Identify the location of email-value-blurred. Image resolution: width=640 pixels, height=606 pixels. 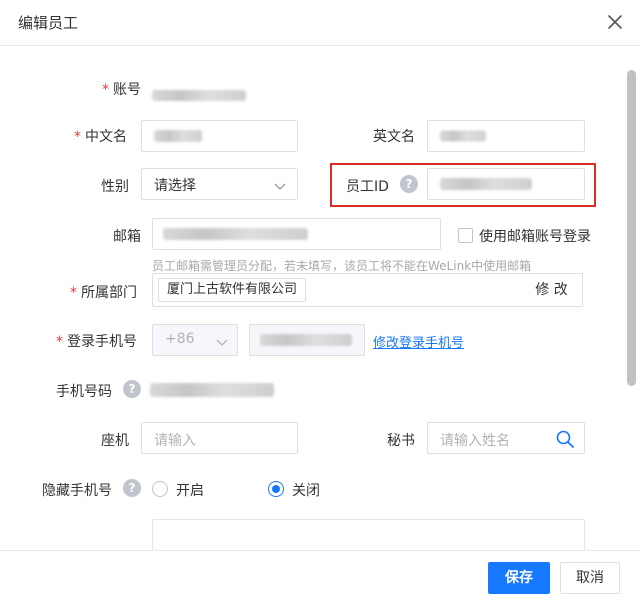
(235, 234).